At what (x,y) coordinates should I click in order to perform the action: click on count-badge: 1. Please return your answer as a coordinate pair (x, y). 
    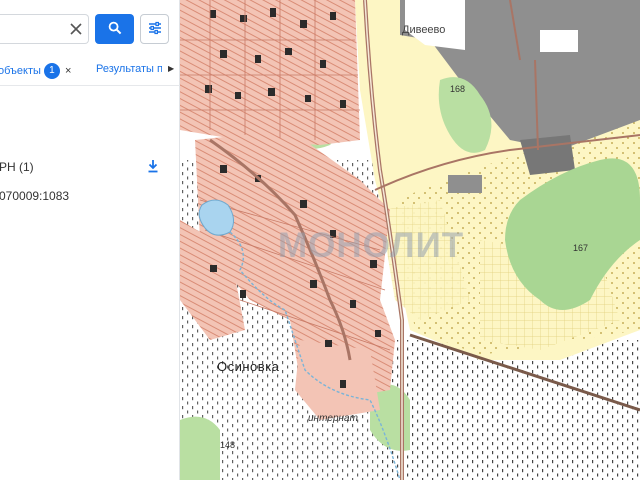
    Looking at the image, I should click on (51, 71).